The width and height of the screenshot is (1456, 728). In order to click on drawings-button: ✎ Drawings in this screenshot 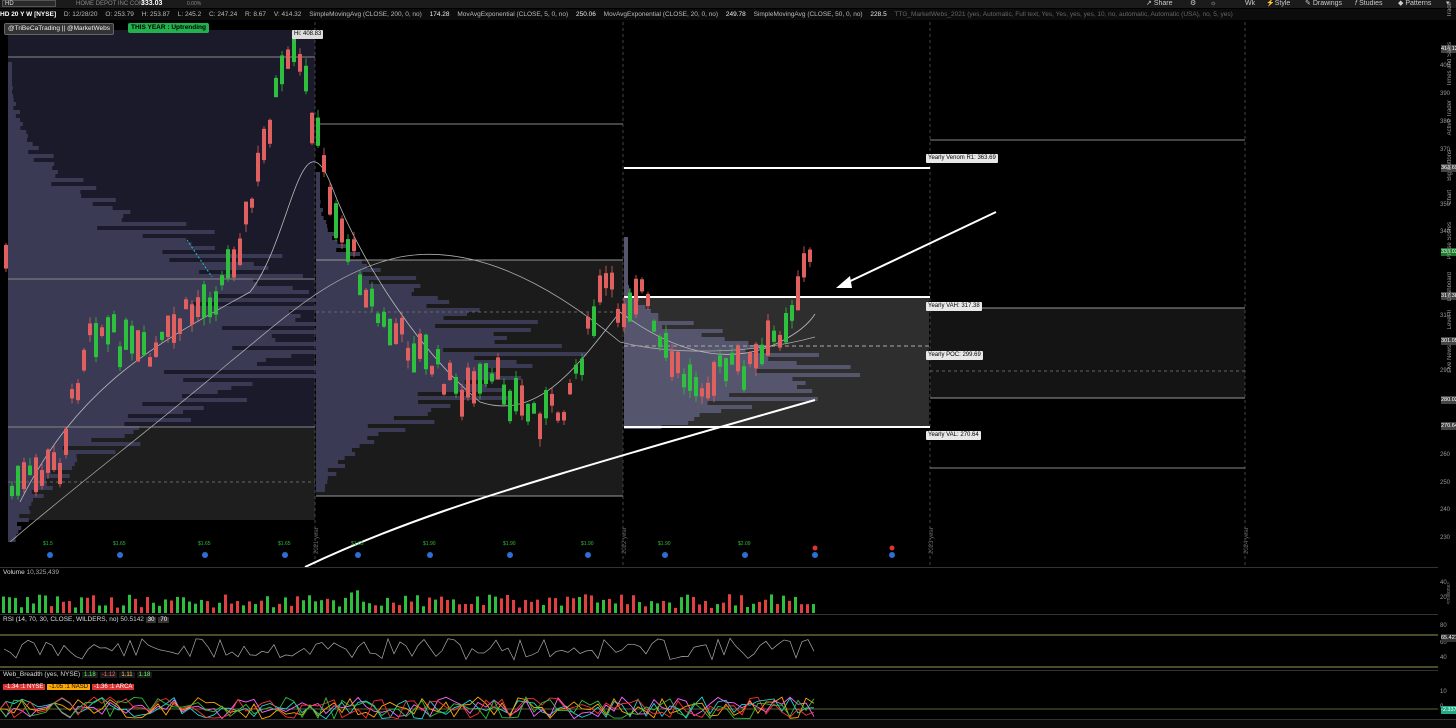, I will do `click(1323, 4)`.